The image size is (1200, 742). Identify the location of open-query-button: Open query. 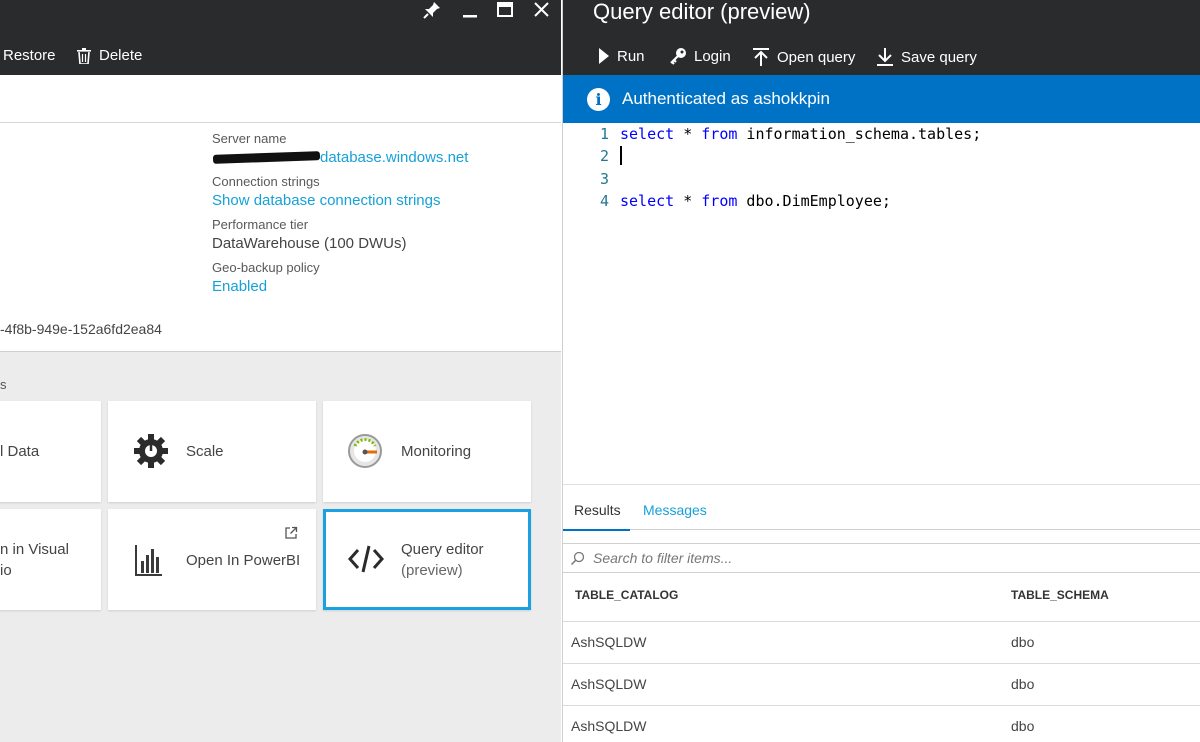
(803, 57).